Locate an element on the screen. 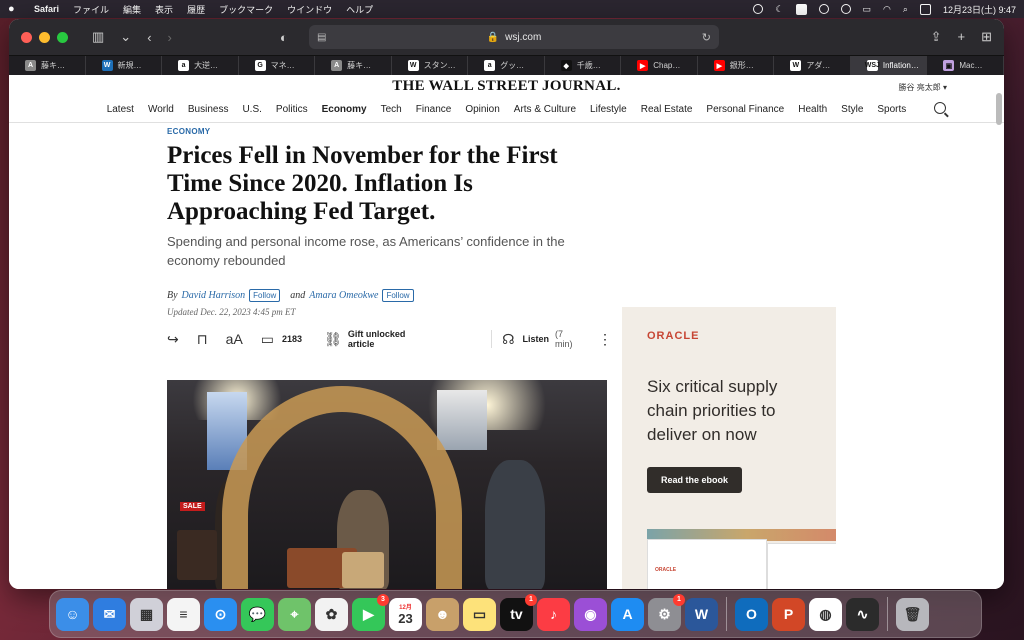 This screenshot has width=1024, height=640. dock-launchpad-icon: ▦ is located at coordinates (146, 614).